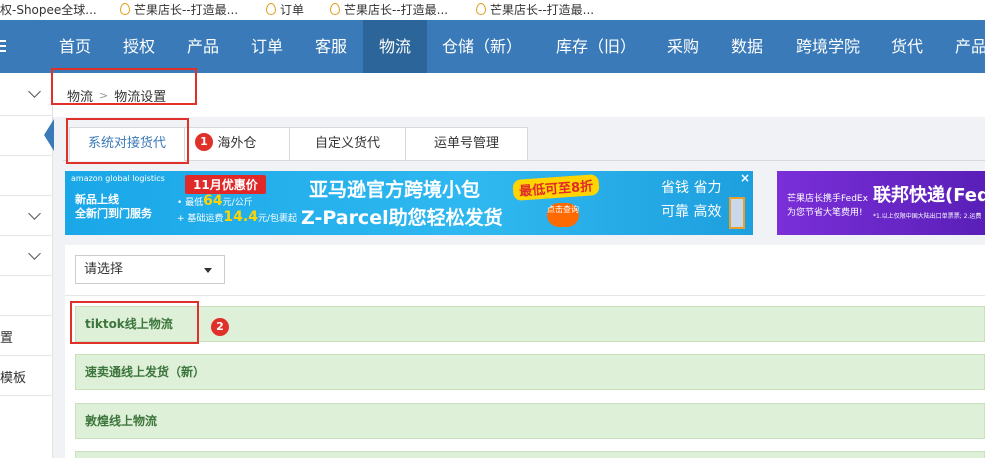 The image size is (985, 458). Describe the element at coordinates (525, 295) in the screenshot. I see `divider` at that location.